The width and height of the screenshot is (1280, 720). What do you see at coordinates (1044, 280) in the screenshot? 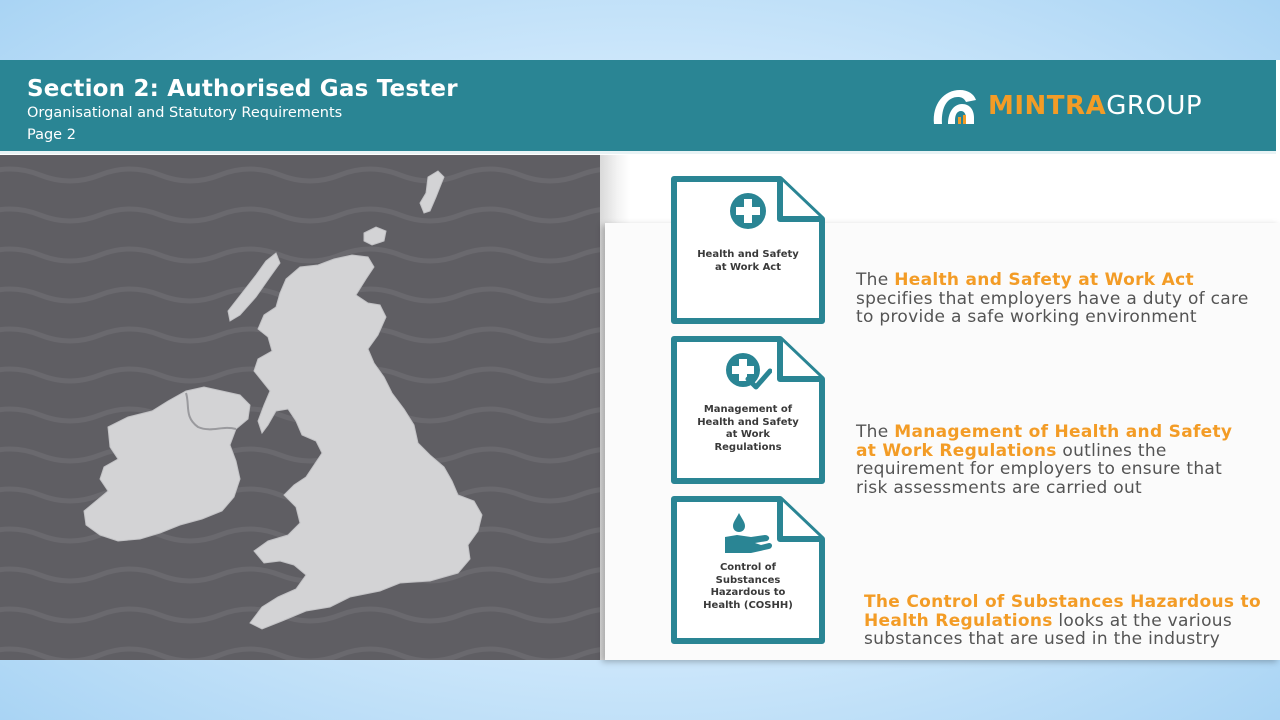
I see `highlight-term: Health and Safety at Work Act` at bounding box center [1044, 280].